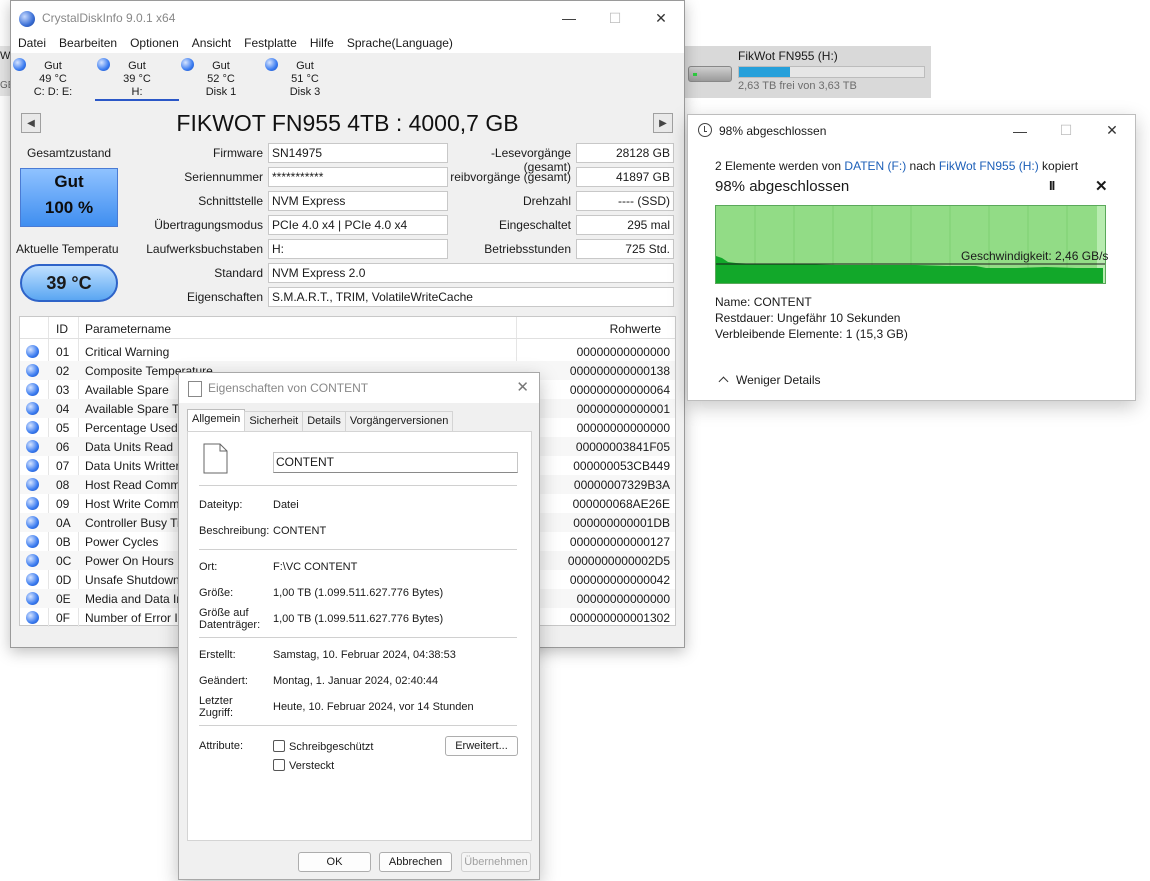 The height and width of the screenshot is (881, 1150). Describe the element at coordinates (204, 249) in the screenshot. I see `drive-letters-label: Laufwerksbuchstaben` at that location.